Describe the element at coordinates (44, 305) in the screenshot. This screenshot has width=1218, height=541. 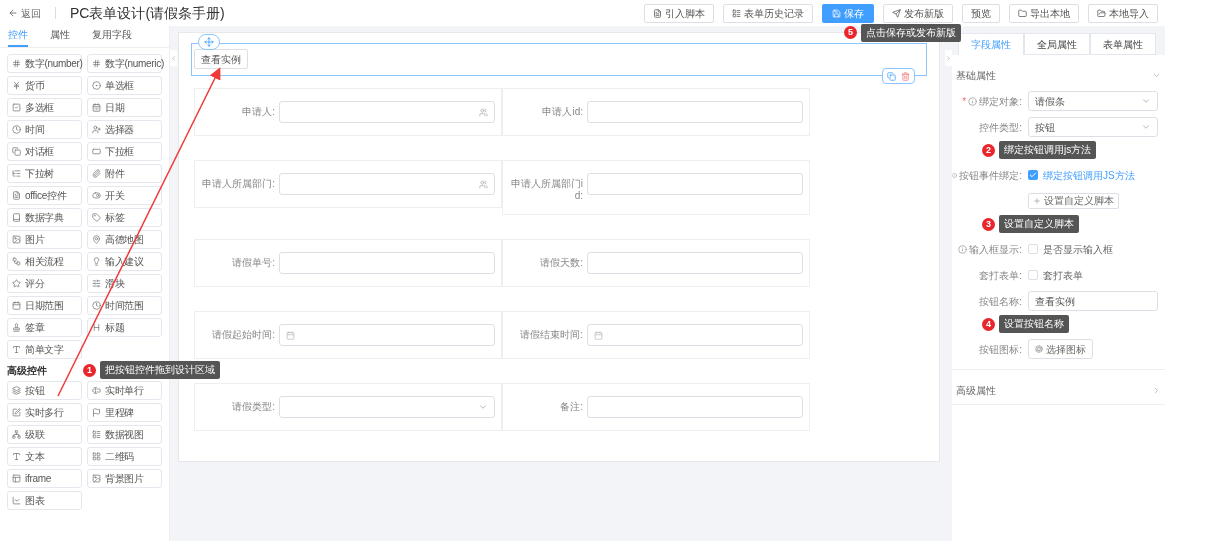
I see `control-item: 日期范围` at that location.